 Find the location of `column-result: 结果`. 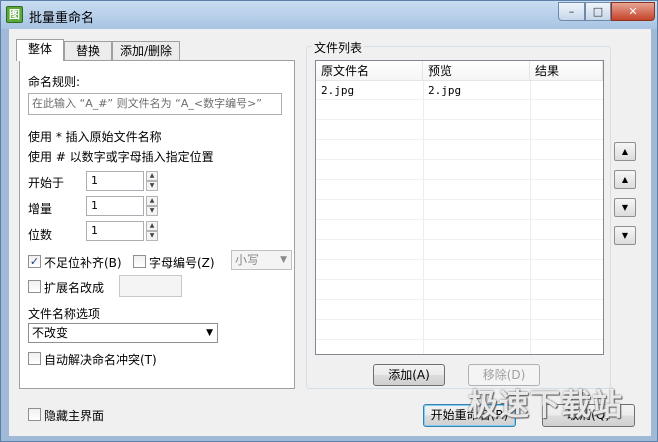

column-result: 结果 is located at coordinates (566, 71).